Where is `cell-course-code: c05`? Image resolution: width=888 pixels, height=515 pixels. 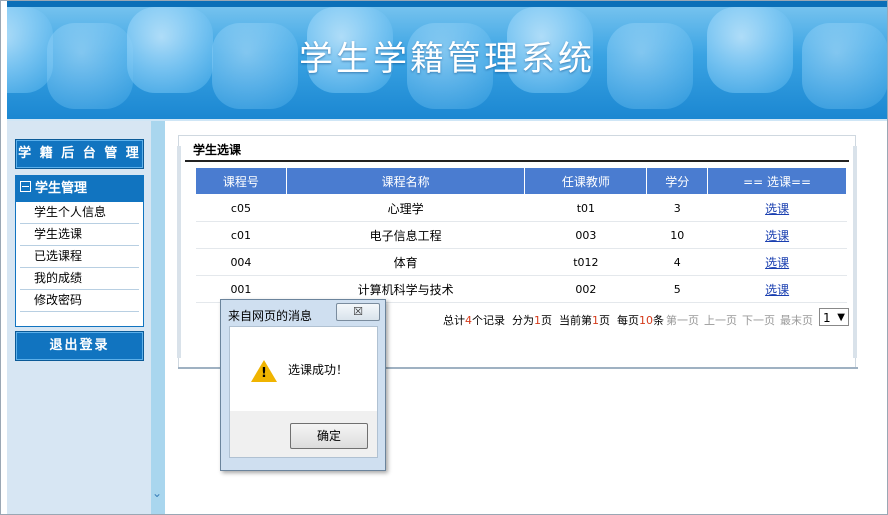 cell-course-code: c05 is located at coordinates (241, 208).